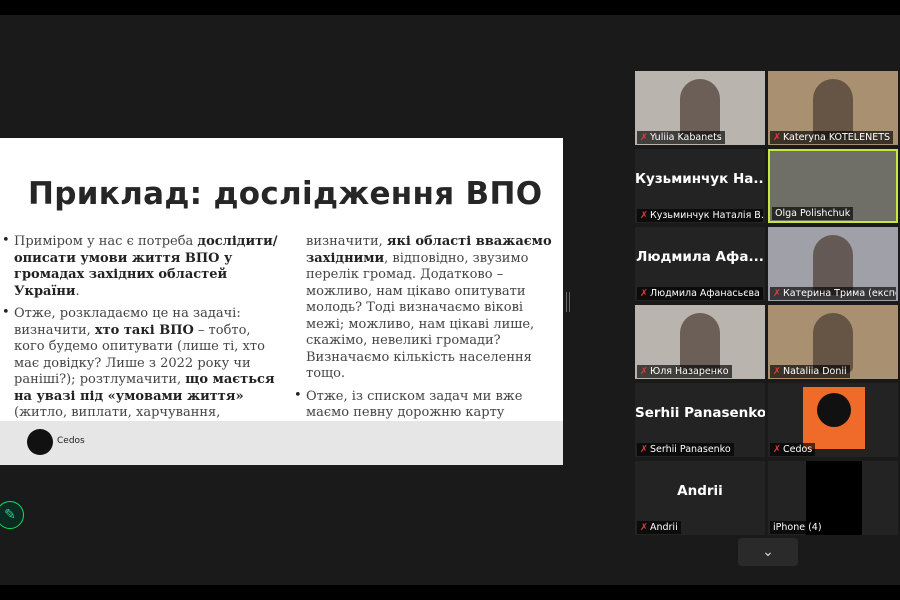  Describe the element at coordinates (700, 413) in the screenshot. I see `participant-display-name: Serhii Panasenko` at that location.